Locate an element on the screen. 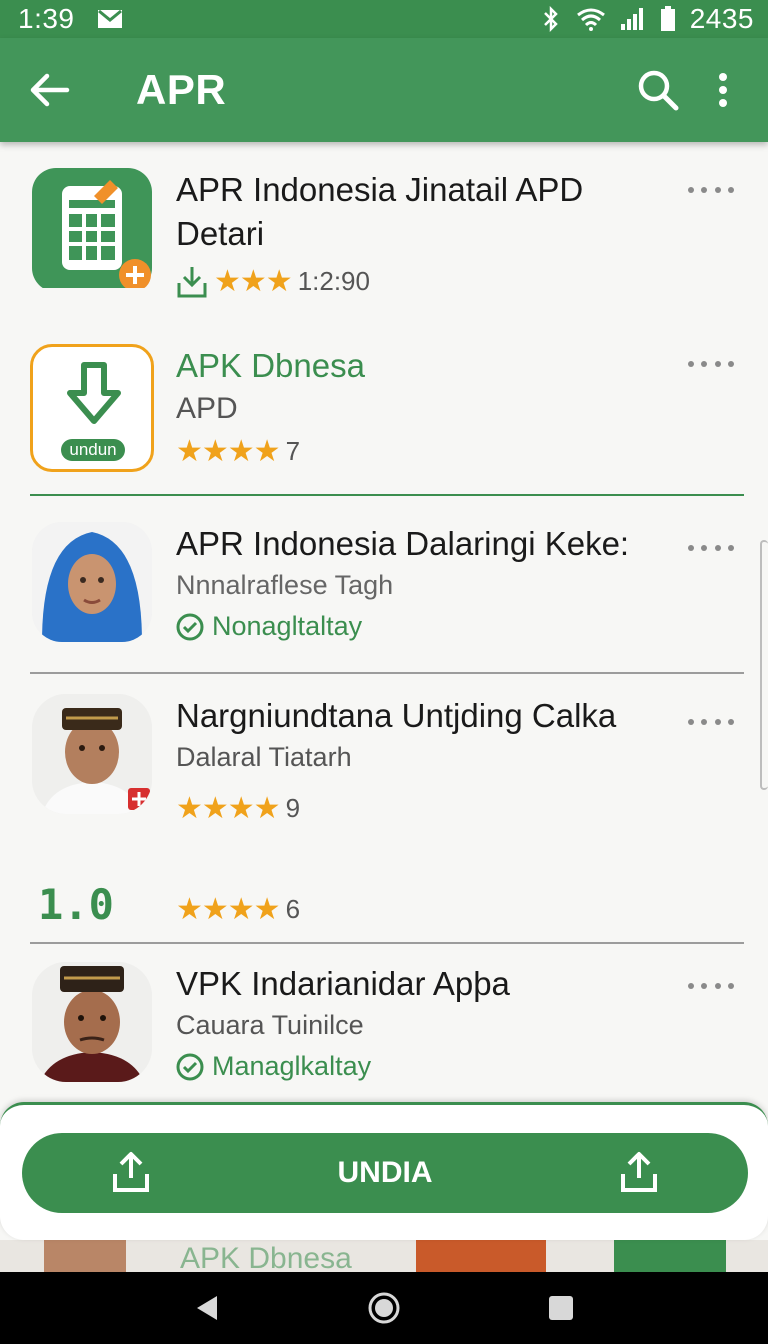 This screenshot has width=768, height=1344. app-name: Nargniundtana Untjding Calka is located at coordinates (396, 715).